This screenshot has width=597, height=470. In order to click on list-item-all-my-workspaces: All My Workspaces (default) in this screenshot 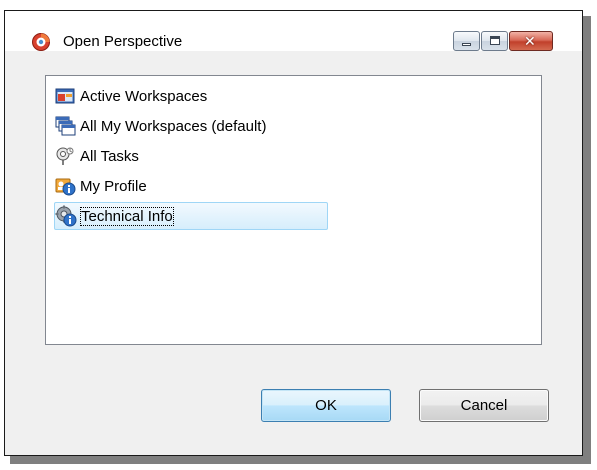, I will do `click(160, 126)`.